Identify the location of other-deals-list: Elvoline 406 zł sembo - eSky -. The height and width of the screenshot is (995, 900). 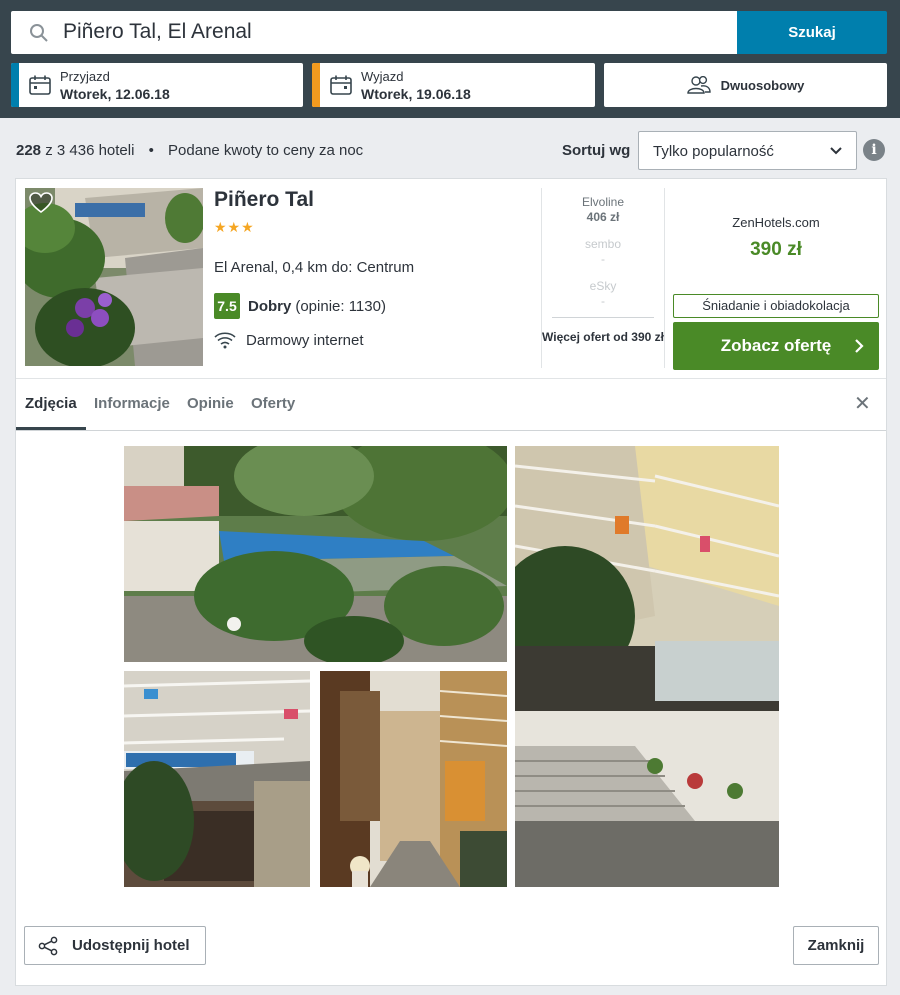
(603, 258).